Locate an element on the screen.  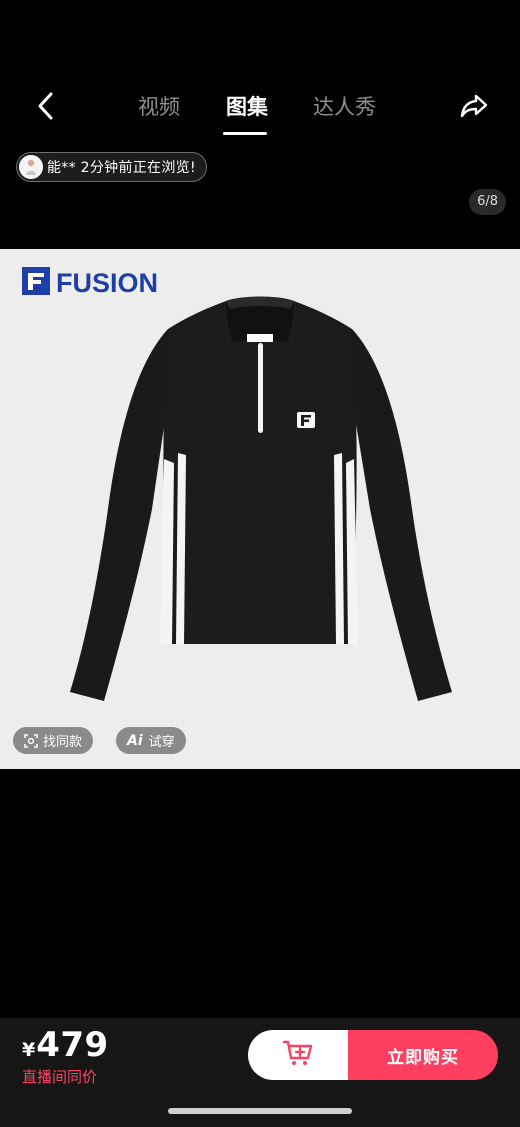
add-to-cart-icon is located at coordinates (298, 1055).